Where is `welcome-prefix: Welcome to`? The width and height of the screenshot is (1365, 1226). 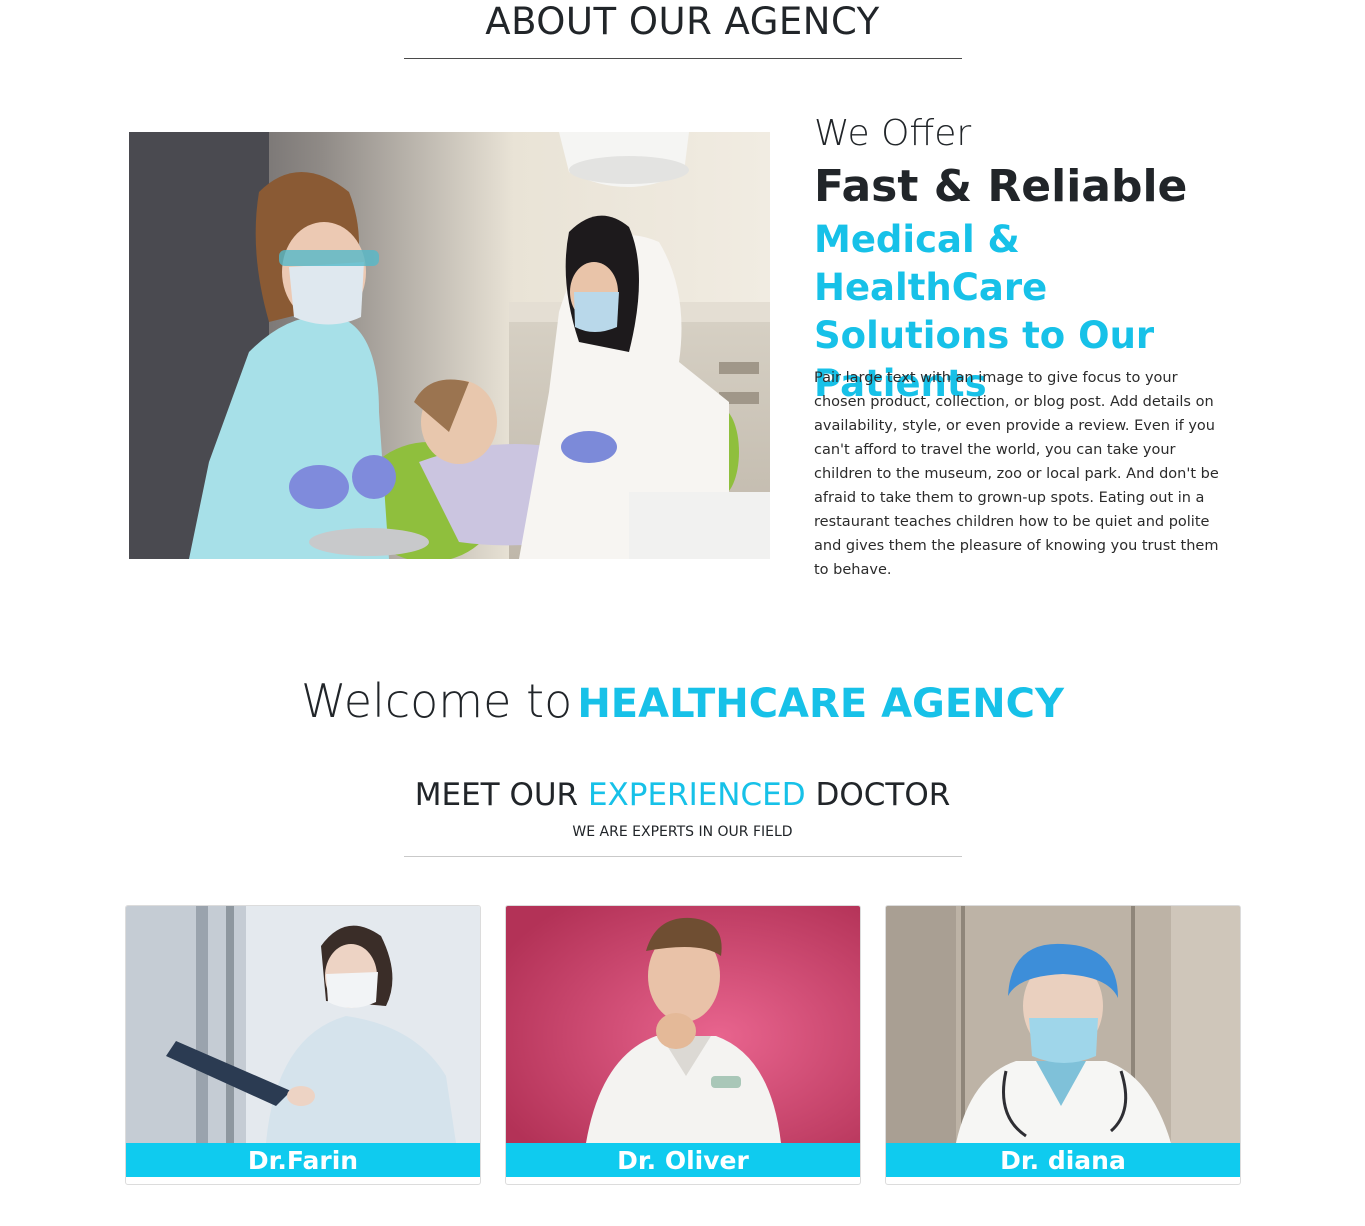
welcome-prefix: Welcome to is located at coordinates (437, 701).